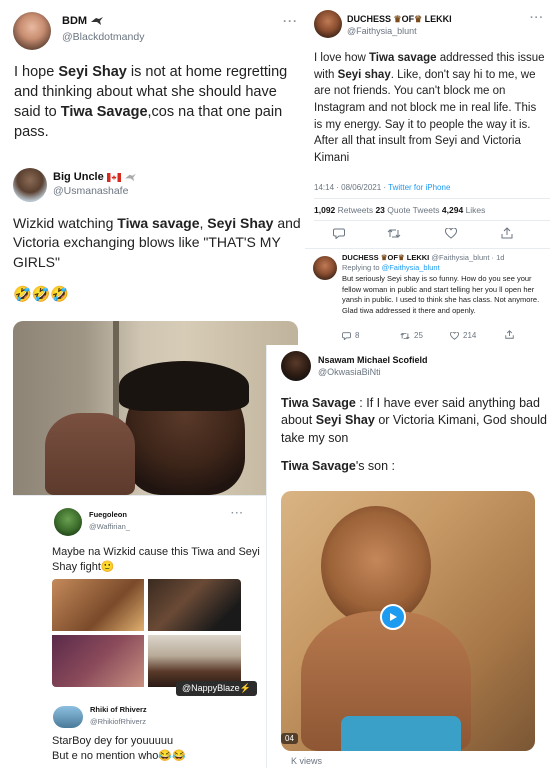 This screenshot has height=768, width=550. What do you see at coordinates (194, 605) in the screenshot?
I see `photo-performers` at bounding box center [194, 605].